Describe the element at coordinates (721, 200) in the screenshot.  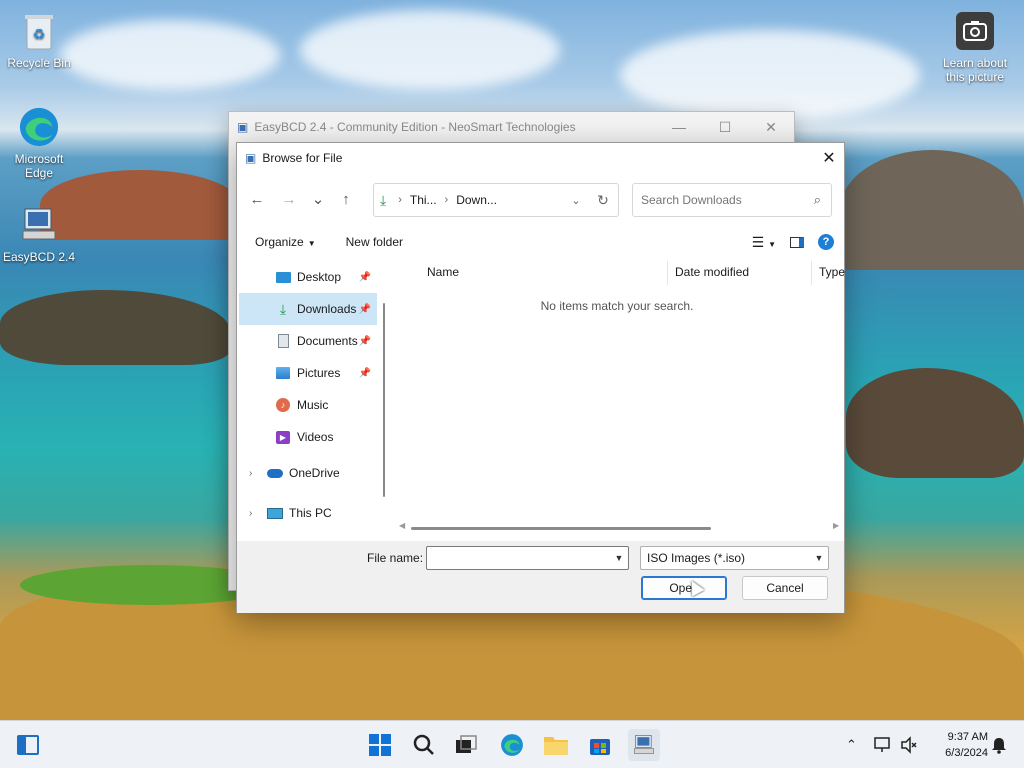
I see `search-input` at that location.